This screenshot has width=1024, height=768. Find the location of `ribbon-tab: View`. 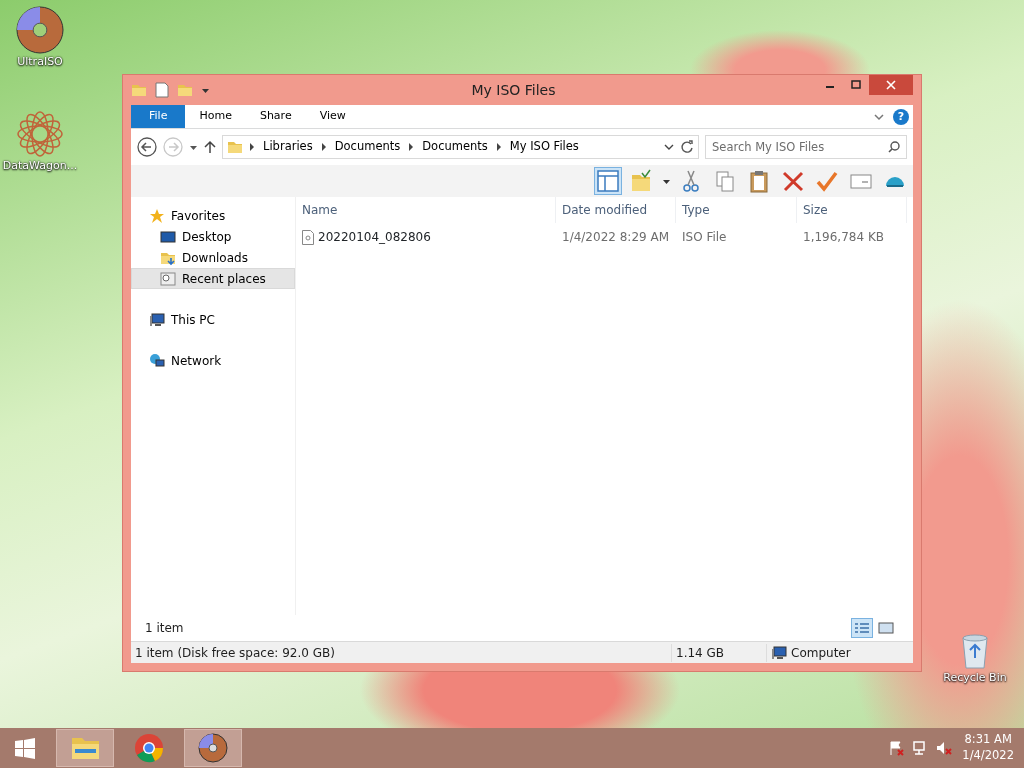

ribbon-tab: View is located at coordinates (332, 116).